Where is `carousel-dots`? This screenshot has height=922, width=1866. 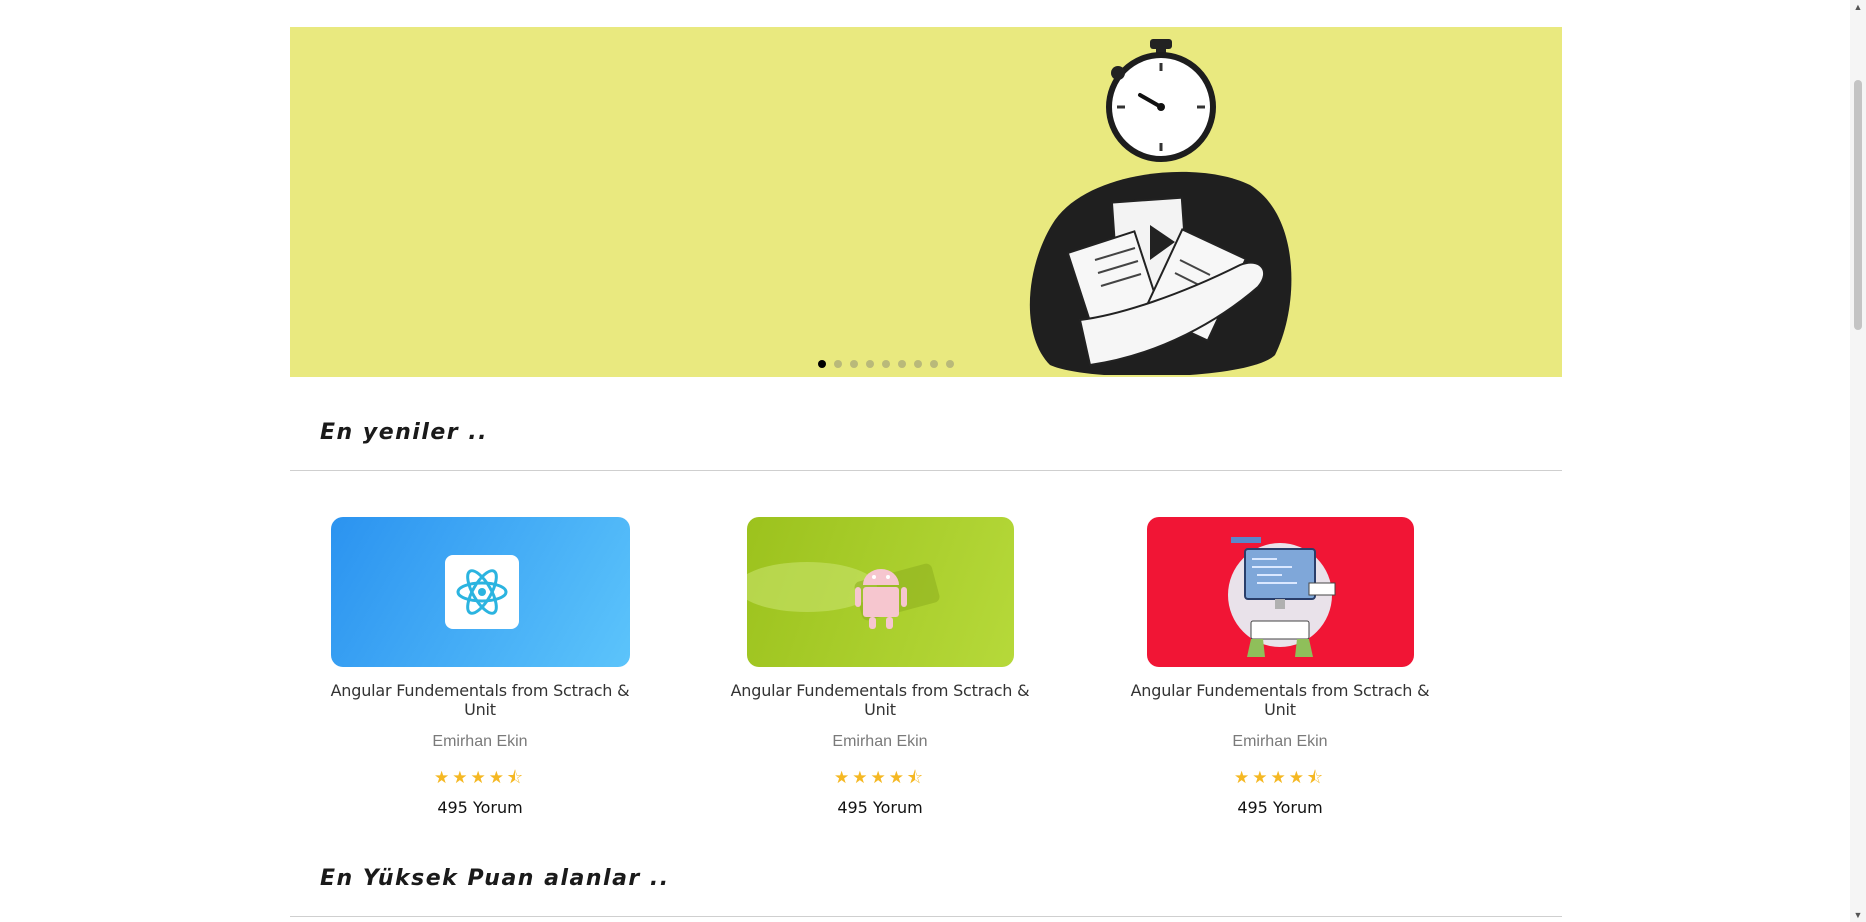 carousel-dots is located at coordinates (906, 366).